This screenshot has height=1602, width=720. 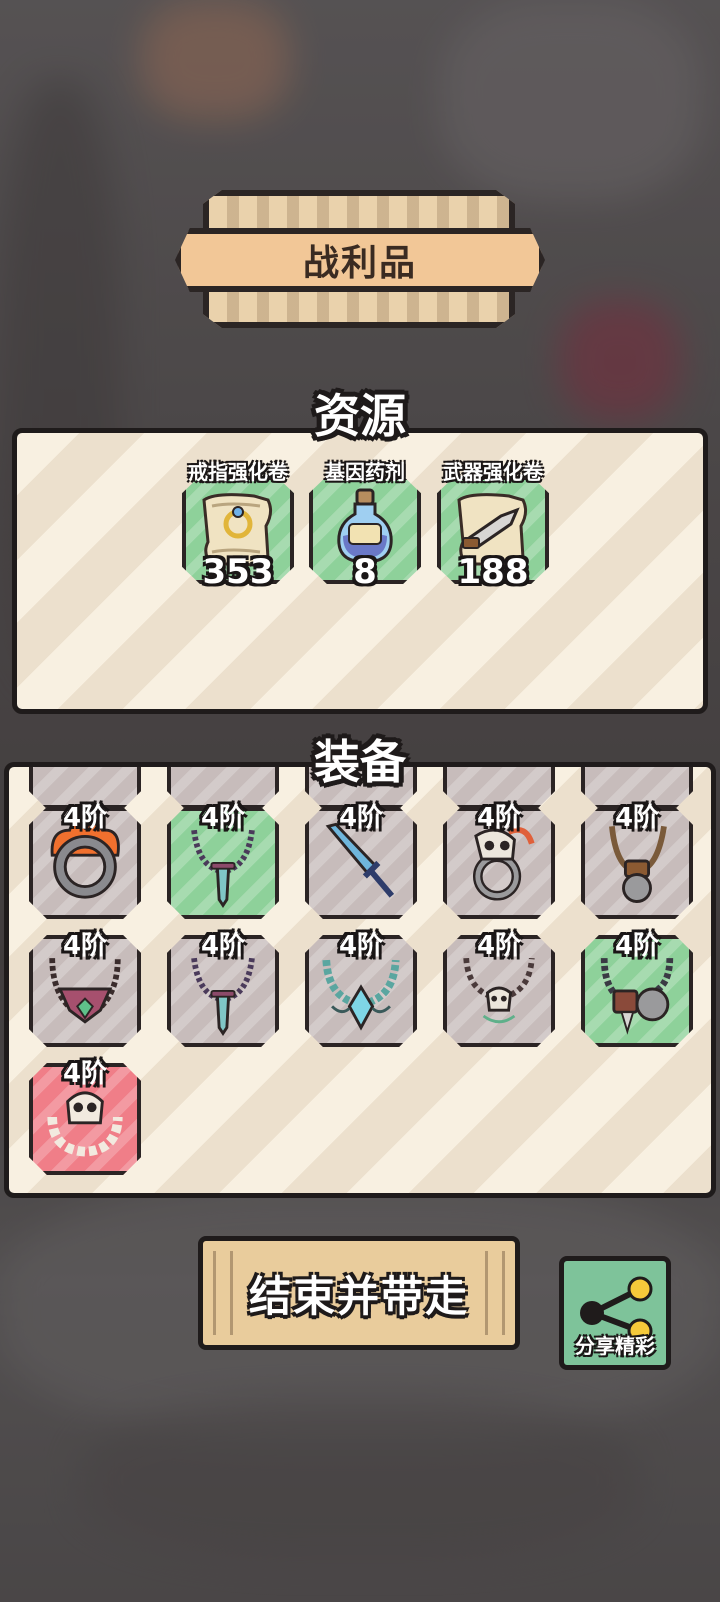 I want to click on page-title: 战利品, so click(x=359, y=263).